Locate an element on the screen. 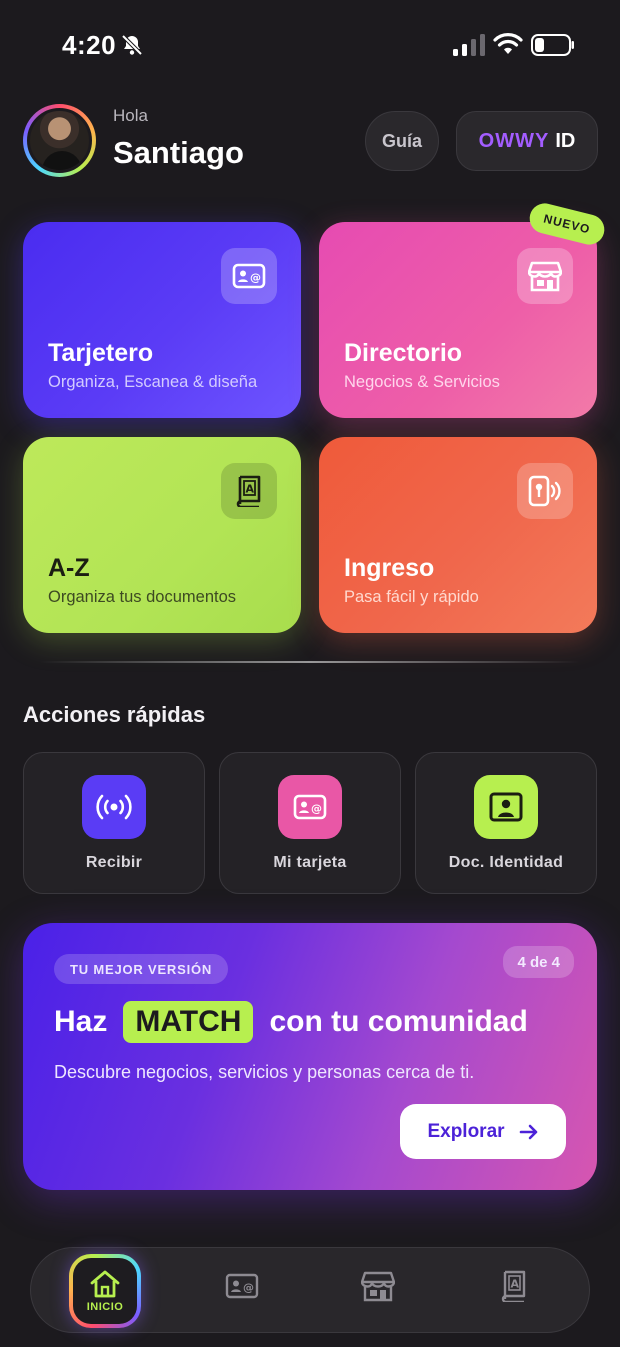 This screenshot has width=620, height=1347. card-directorio: Directorio Negocios & Servicios is located at coordinates (458, 320).